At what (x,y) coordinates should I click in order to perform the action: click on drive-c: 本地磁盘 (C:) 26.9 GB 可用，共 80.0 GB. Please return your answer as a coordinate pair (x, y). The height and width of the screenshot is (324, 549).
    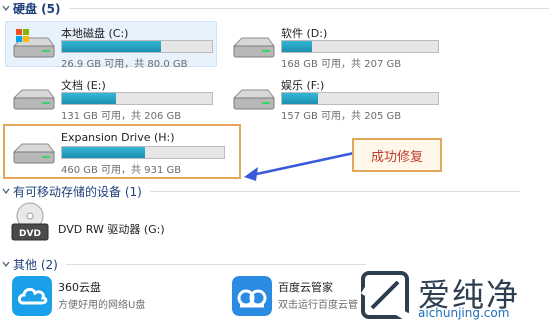
    Looking at the image, I should click on (111, 45).